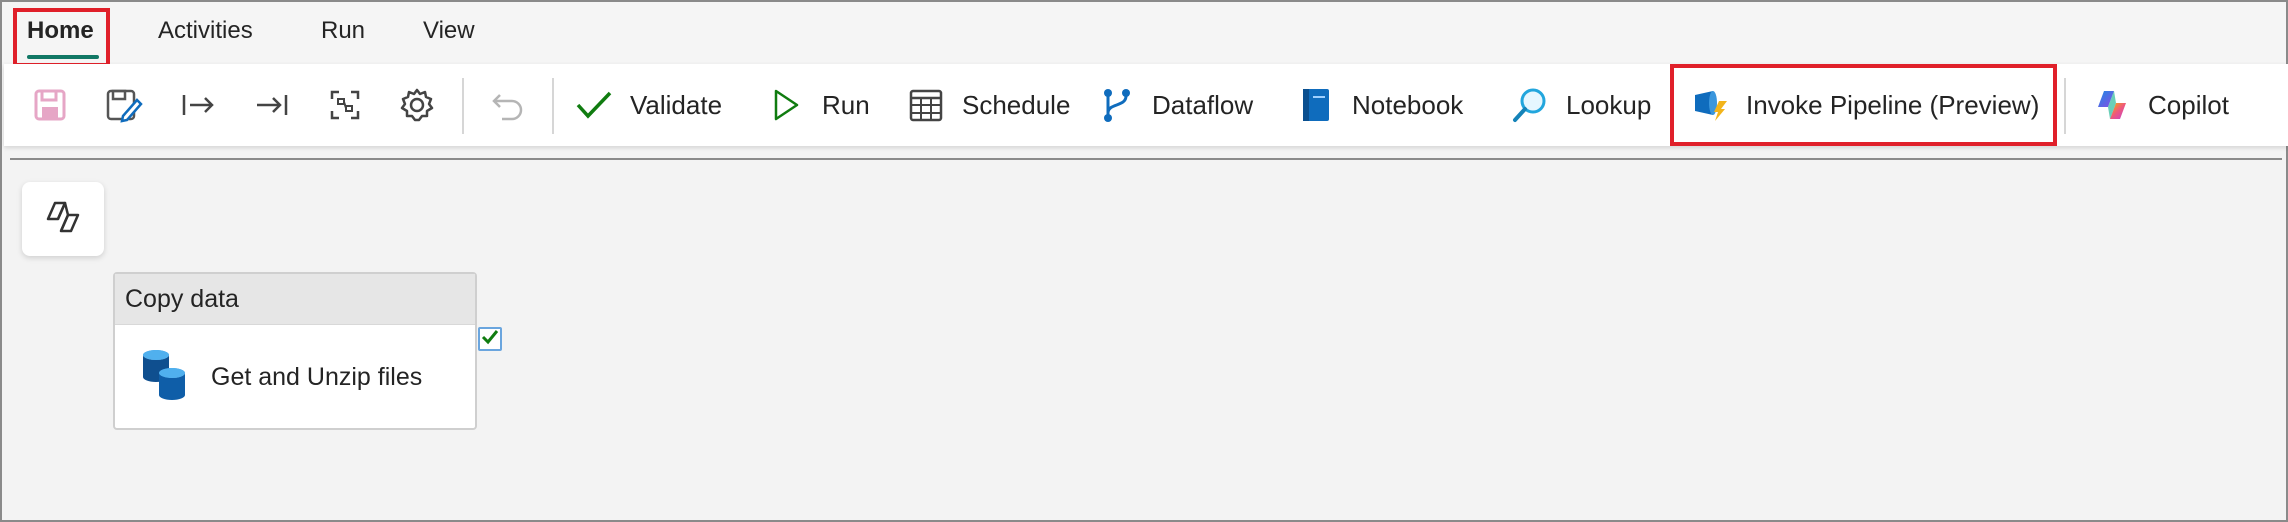 This screenshot has width=2288, height=522. I want to click on lookup-icon, so click(1530, 105).